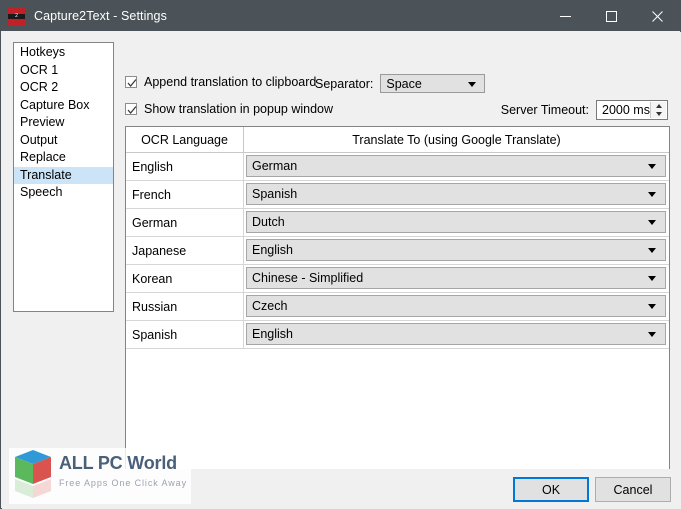  I want to click on window-title: Capture2Text - Settings, so click(100, 16).